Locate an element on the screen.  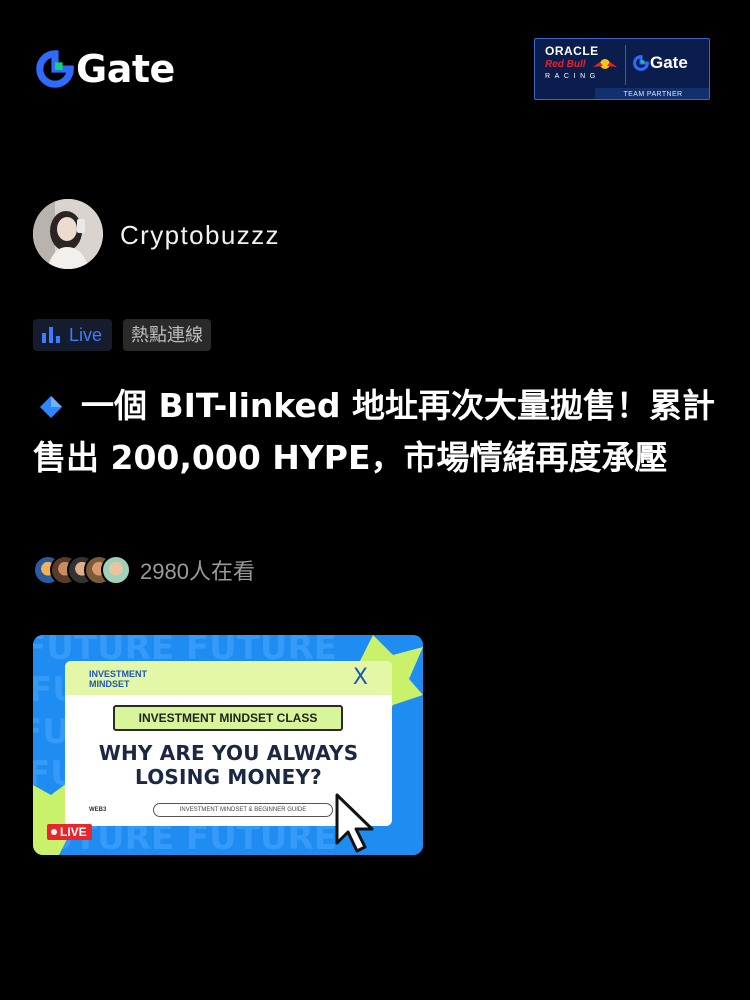
mouse-cursor-icon is located at coordinates (354, 823).